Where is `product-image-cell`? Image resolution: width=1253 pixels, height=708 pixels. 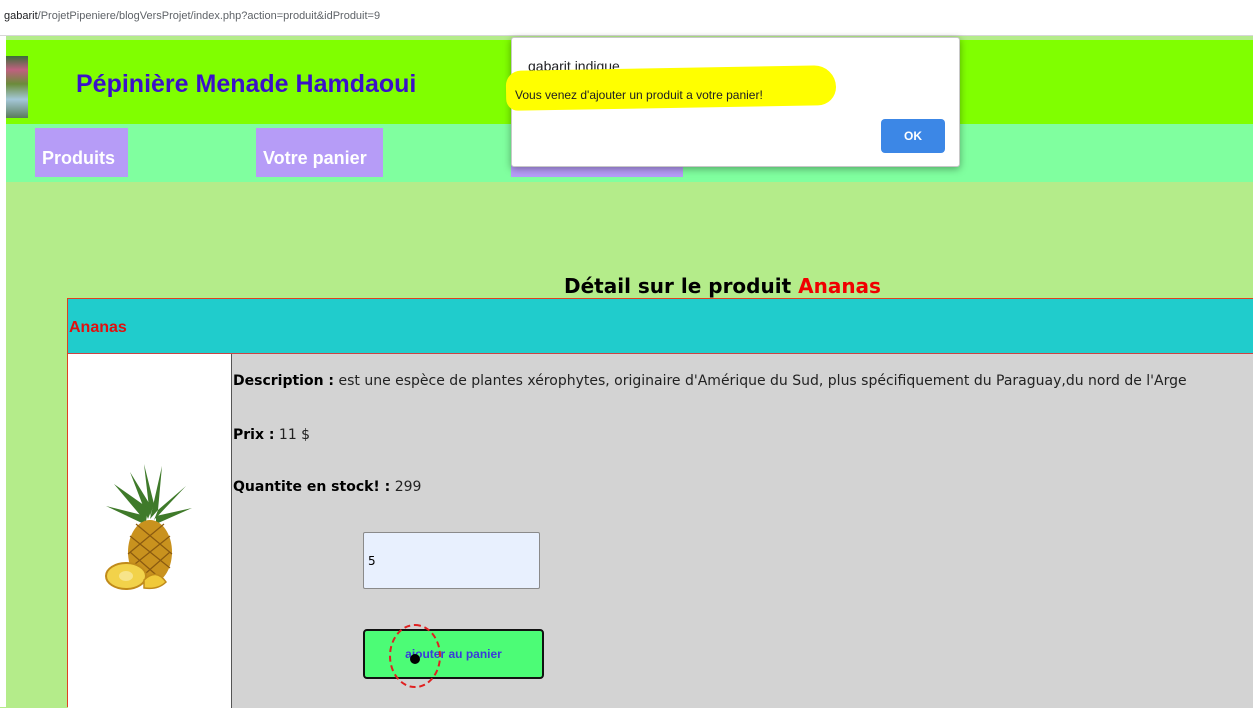
product-image-cell is located at coordinates (150, 531).